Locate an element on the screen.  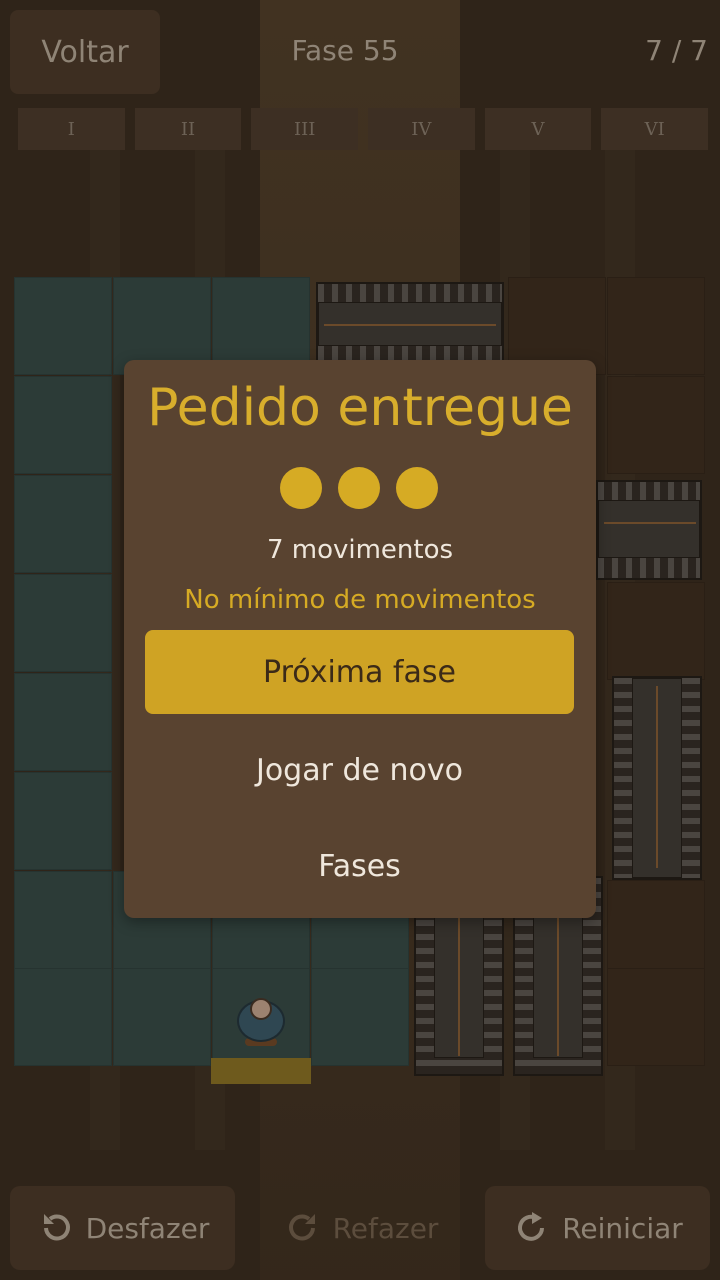
level-progress: 7 / 7 is located at coordinates (676, 50).